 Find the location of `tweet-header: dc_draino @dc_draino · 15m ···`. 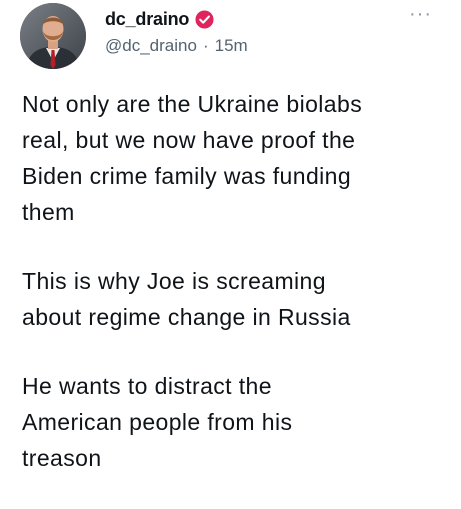

tweet-header: dc_draino @dc_draino · 15m ··· is located at coordinates (231, 37).